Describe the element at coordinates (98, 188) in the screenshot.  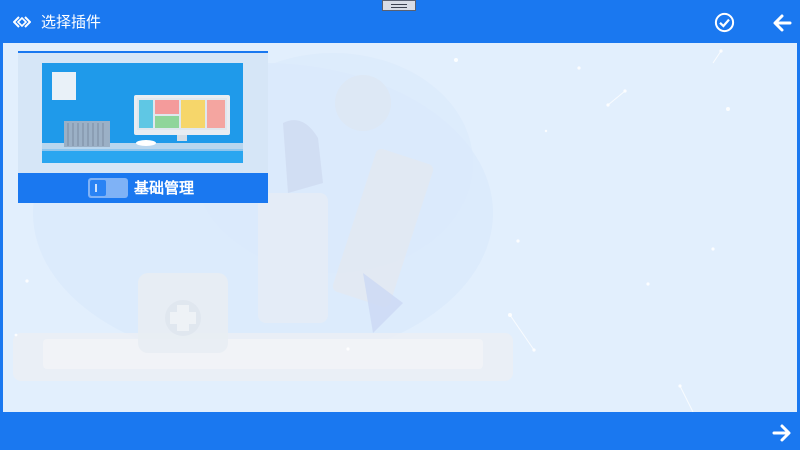
I see `toggle-knob` at that location.